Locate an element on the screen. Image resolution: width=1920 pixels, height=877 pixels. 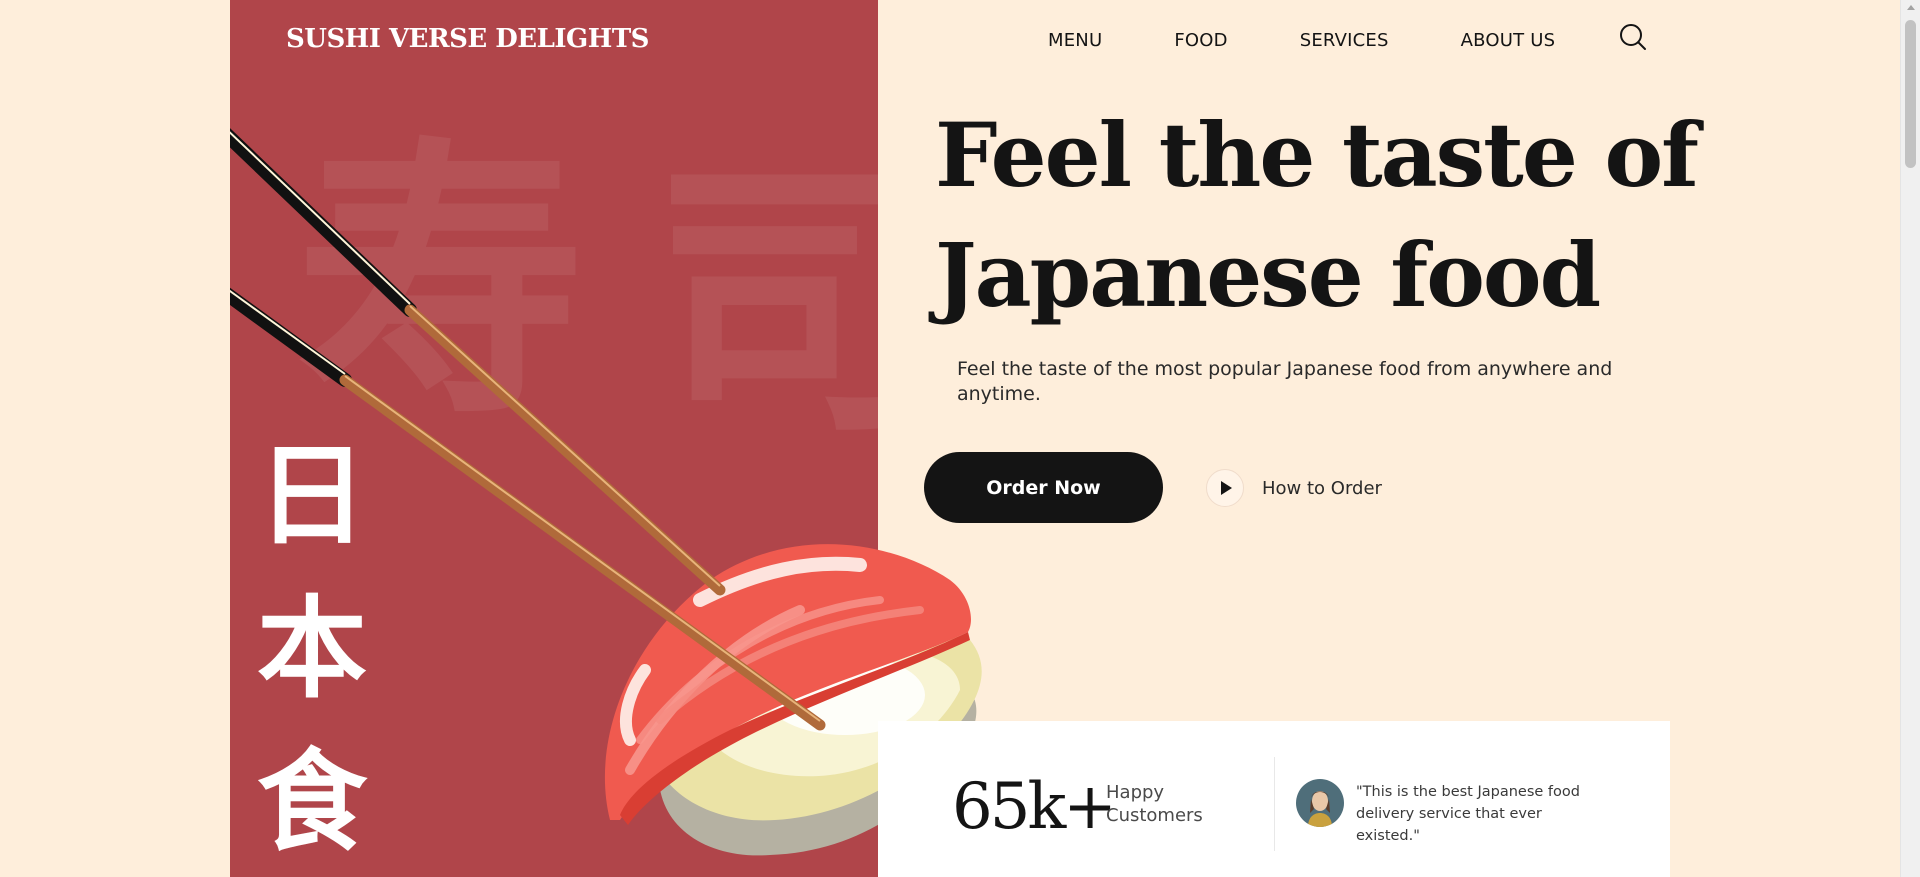
hero-headline-line-2: Japanese food is located at coordinates (1268, 275).